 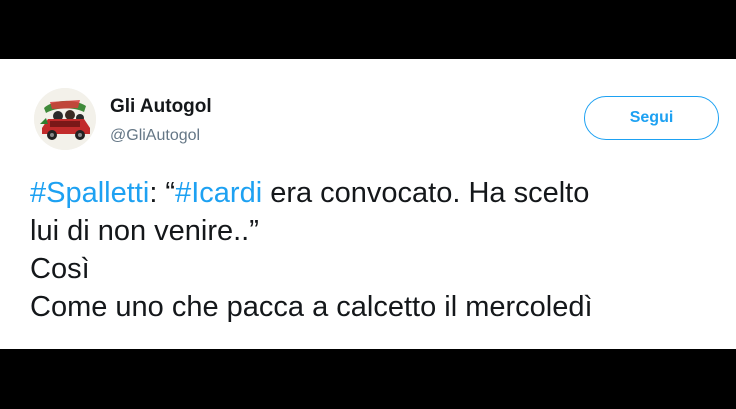 What do you see at coordinates (651, 118) in the screenshot?
I see `follow-button: Segui` at bounding box center [651, 118].